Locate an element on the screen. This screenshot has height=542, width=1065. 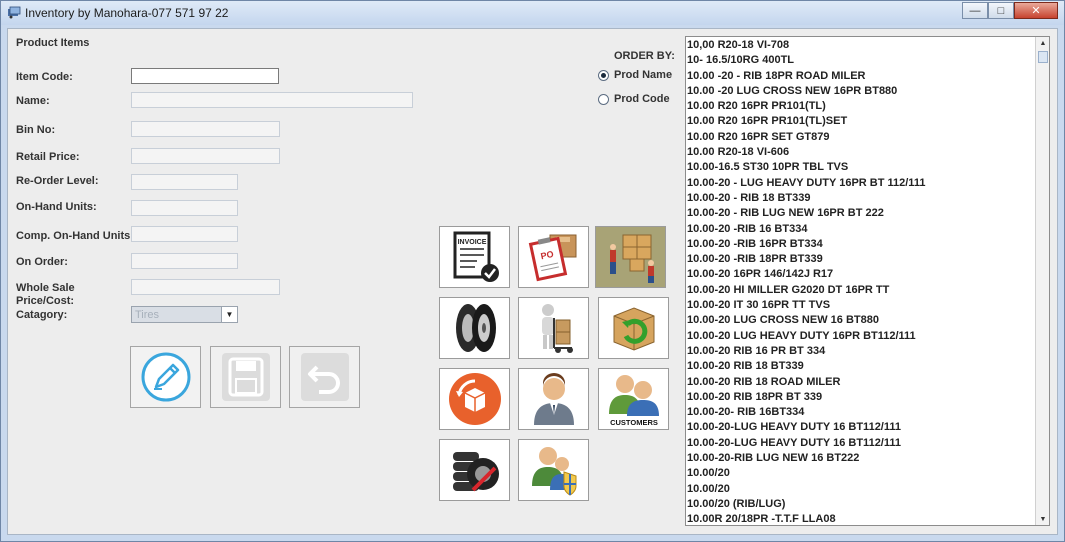
on-order-label: On Order: is located at coordinates (42, 262).